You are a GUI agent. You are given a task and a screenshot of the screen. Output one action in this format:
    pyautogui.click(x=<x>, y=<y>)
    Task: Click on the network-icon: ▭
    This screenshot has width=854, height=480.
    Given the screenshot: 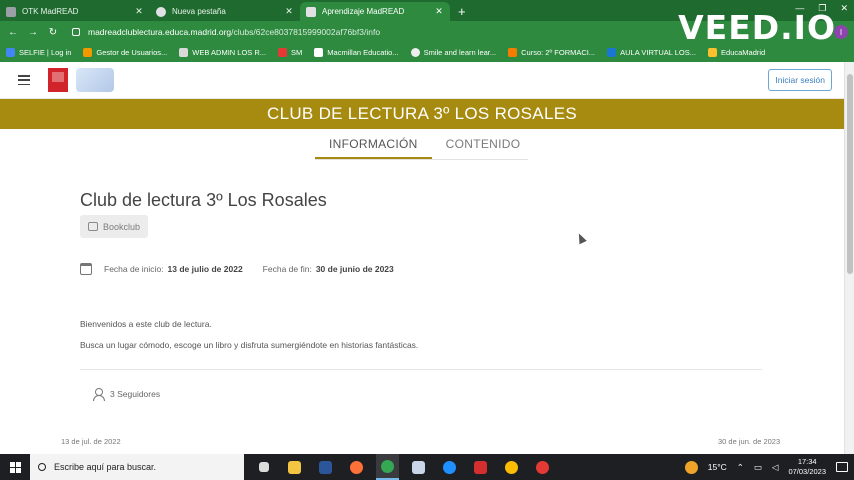 What is the action you would take?
    pyautogui.click(x=758, y=467)
    